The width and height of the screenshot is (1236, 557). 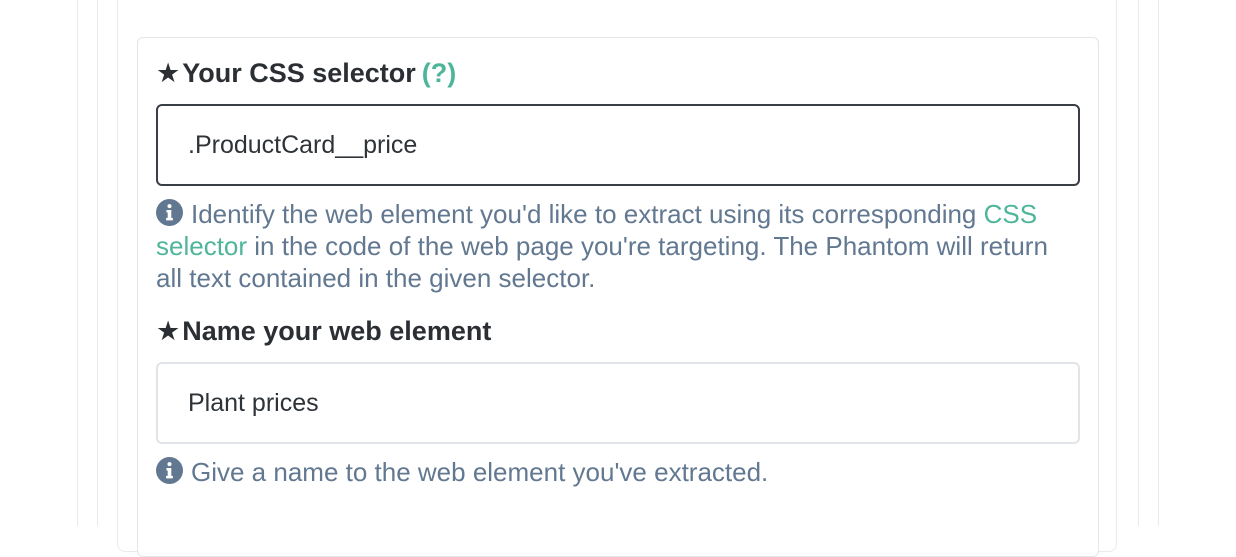 I want to click on element-name-label-text: Name your web element, so click(x=336, y=331).